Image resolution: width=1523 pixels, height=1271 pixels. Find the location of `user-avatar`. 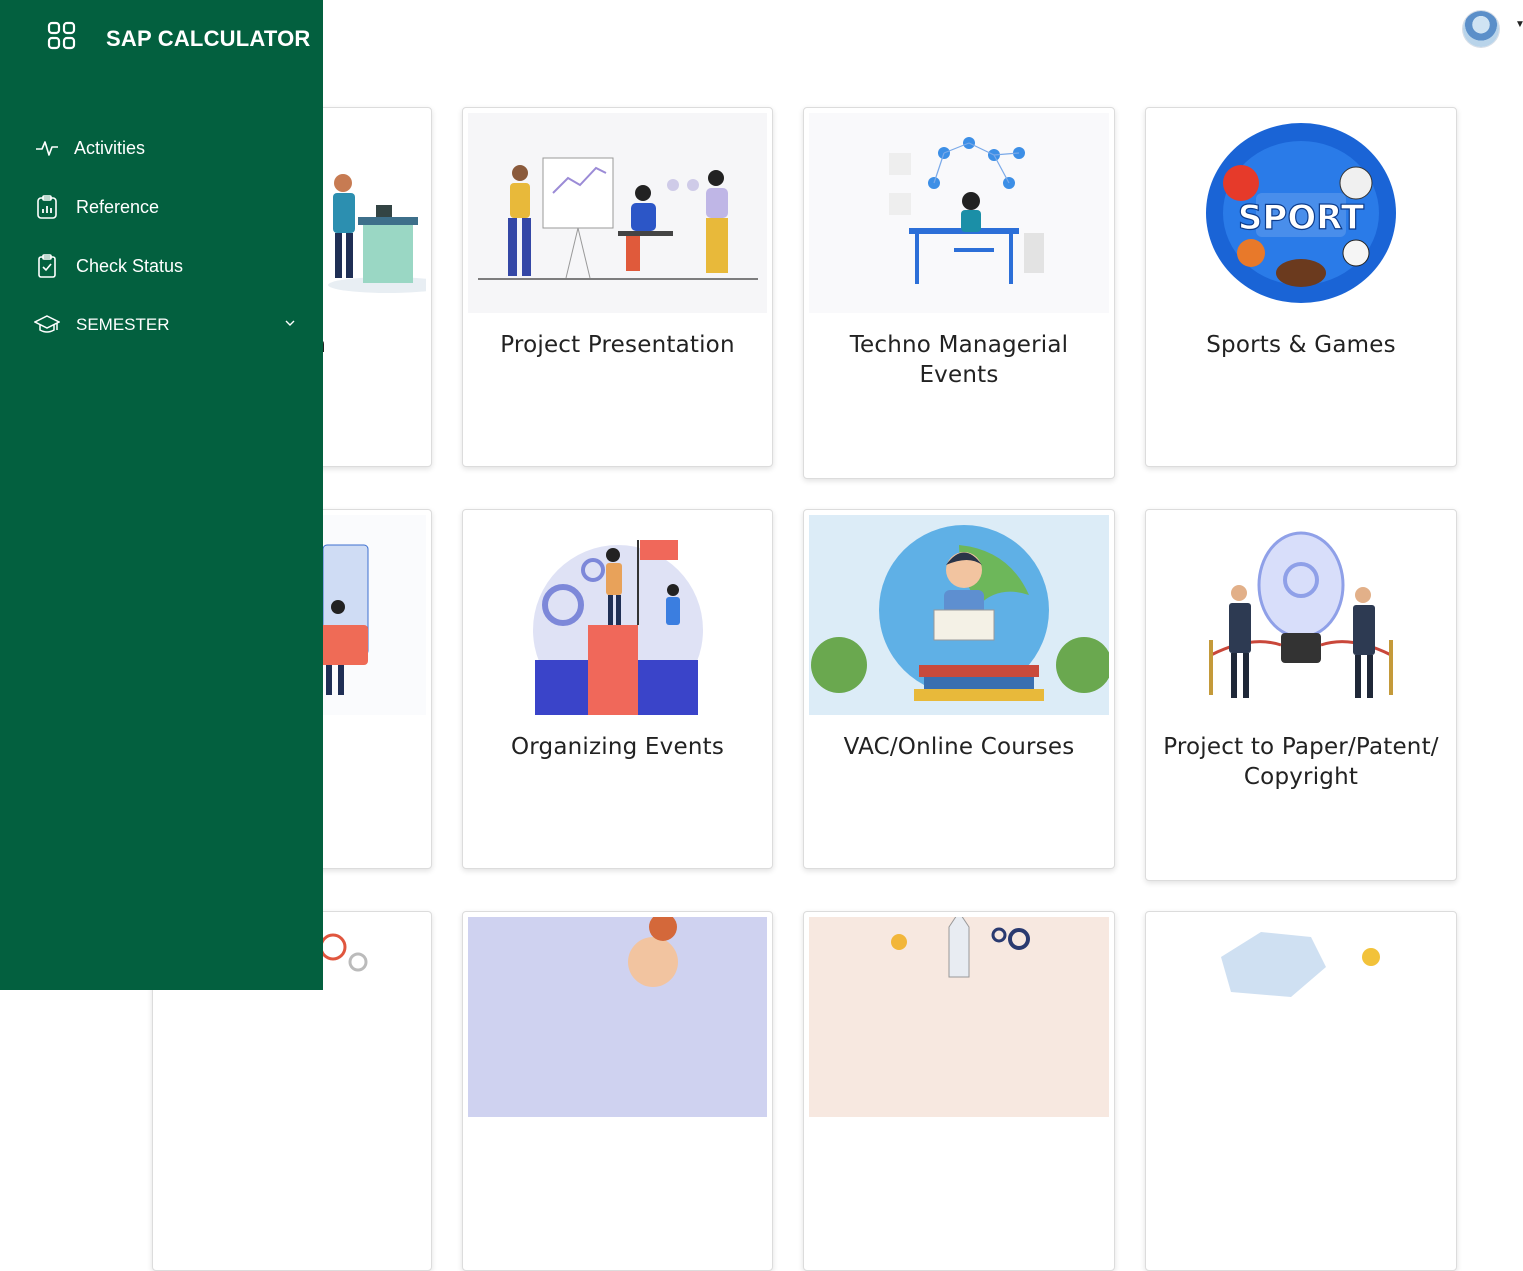

user-avatar is located at coordinates (1481, 29).